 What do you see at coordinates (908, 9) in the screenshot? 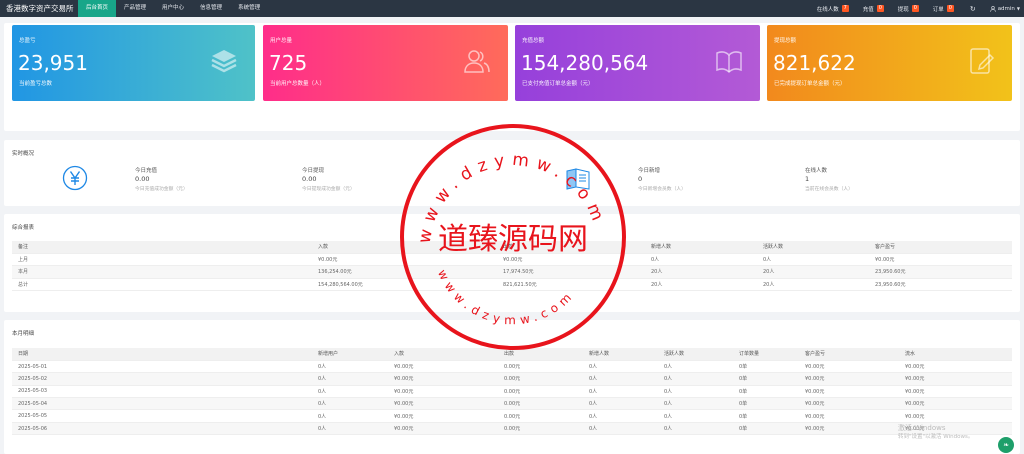
I see `withdraw-link: 提现 0` at bounding box center [908, 9].